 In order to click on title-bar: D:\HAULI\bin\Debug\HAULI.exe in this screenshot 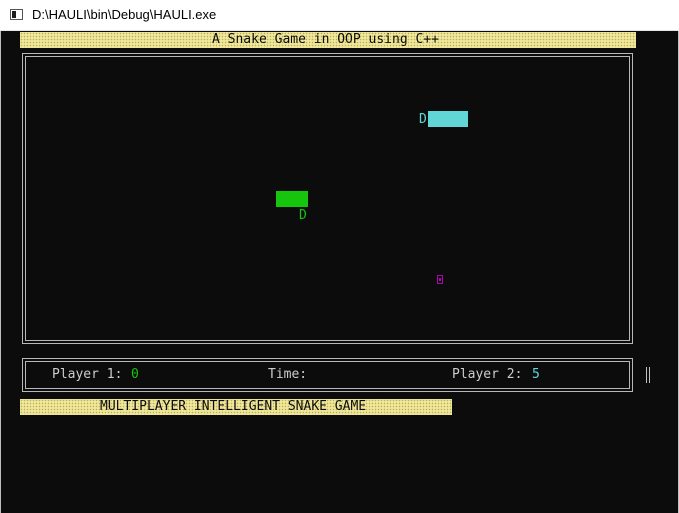, I will do `click(339, 15)`.